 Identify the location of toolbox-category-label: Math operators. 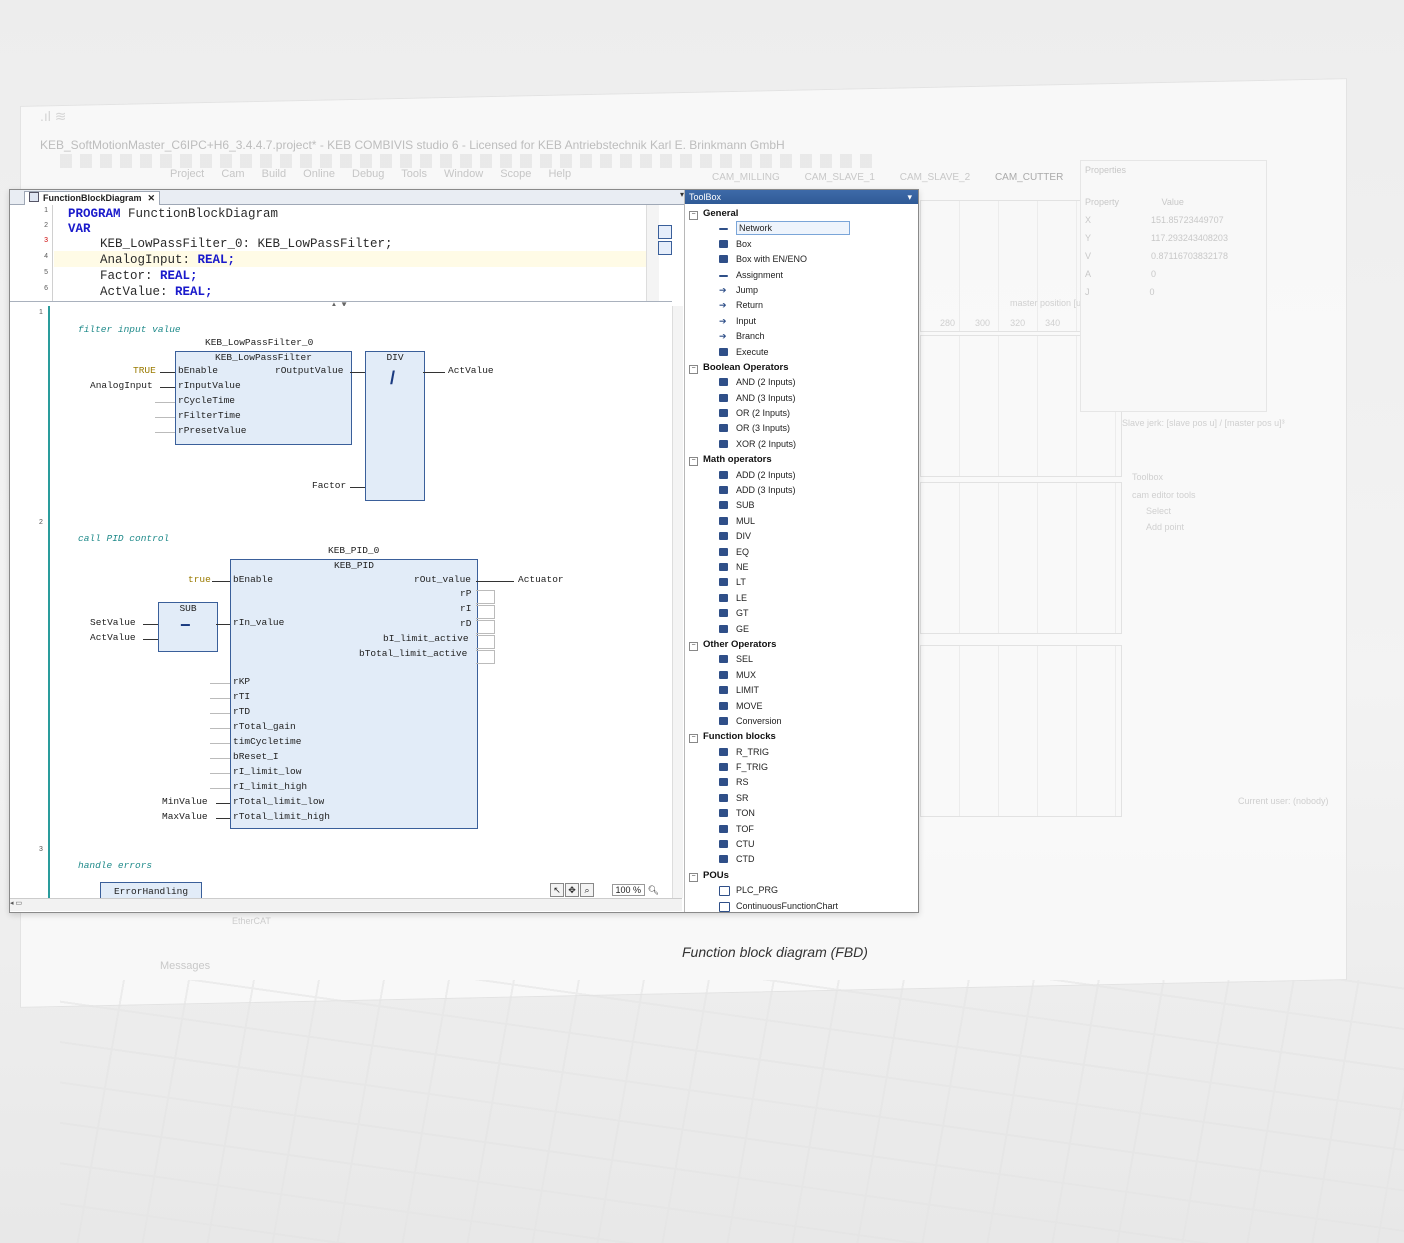
(737, 460).